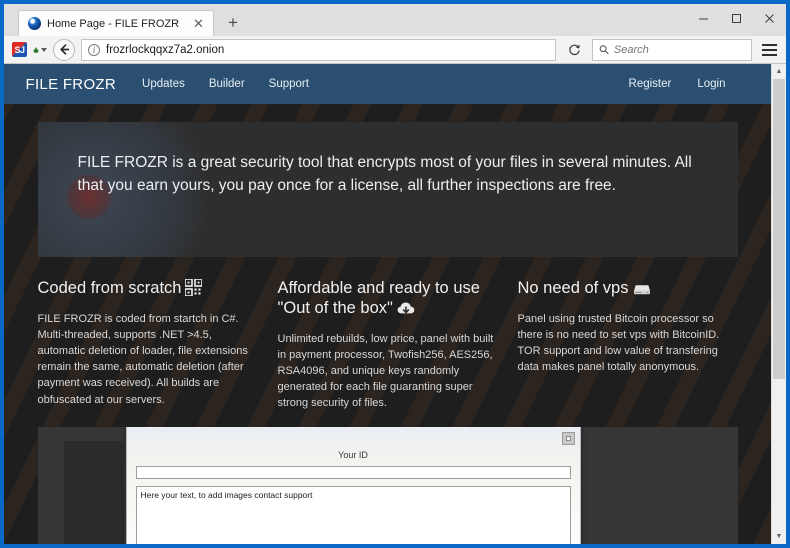 This screenshot has width=790, height=548. Describe the element at coordinates (574, 50) in the screenshot. I see `reload-button` at that location.